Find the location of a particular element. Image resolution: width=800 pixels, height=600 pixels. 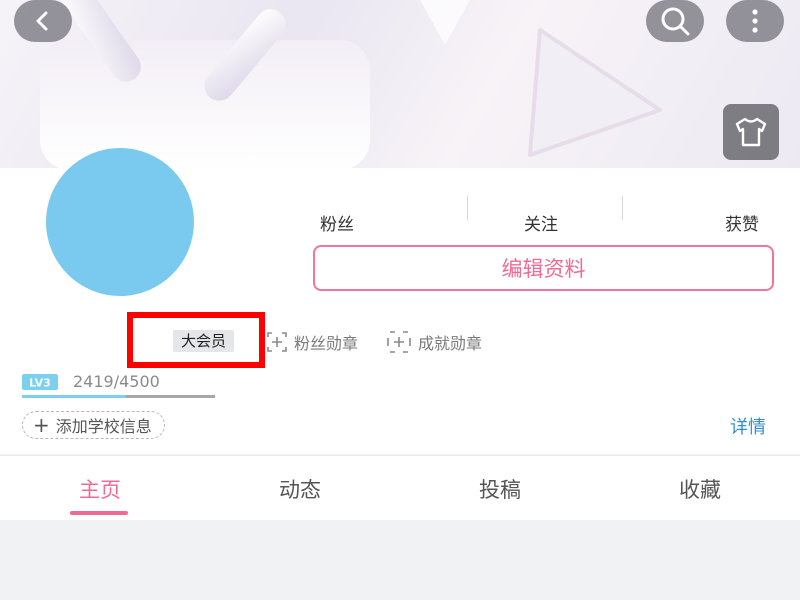

tab-home: 主页 is located at coordinates (100, 489).